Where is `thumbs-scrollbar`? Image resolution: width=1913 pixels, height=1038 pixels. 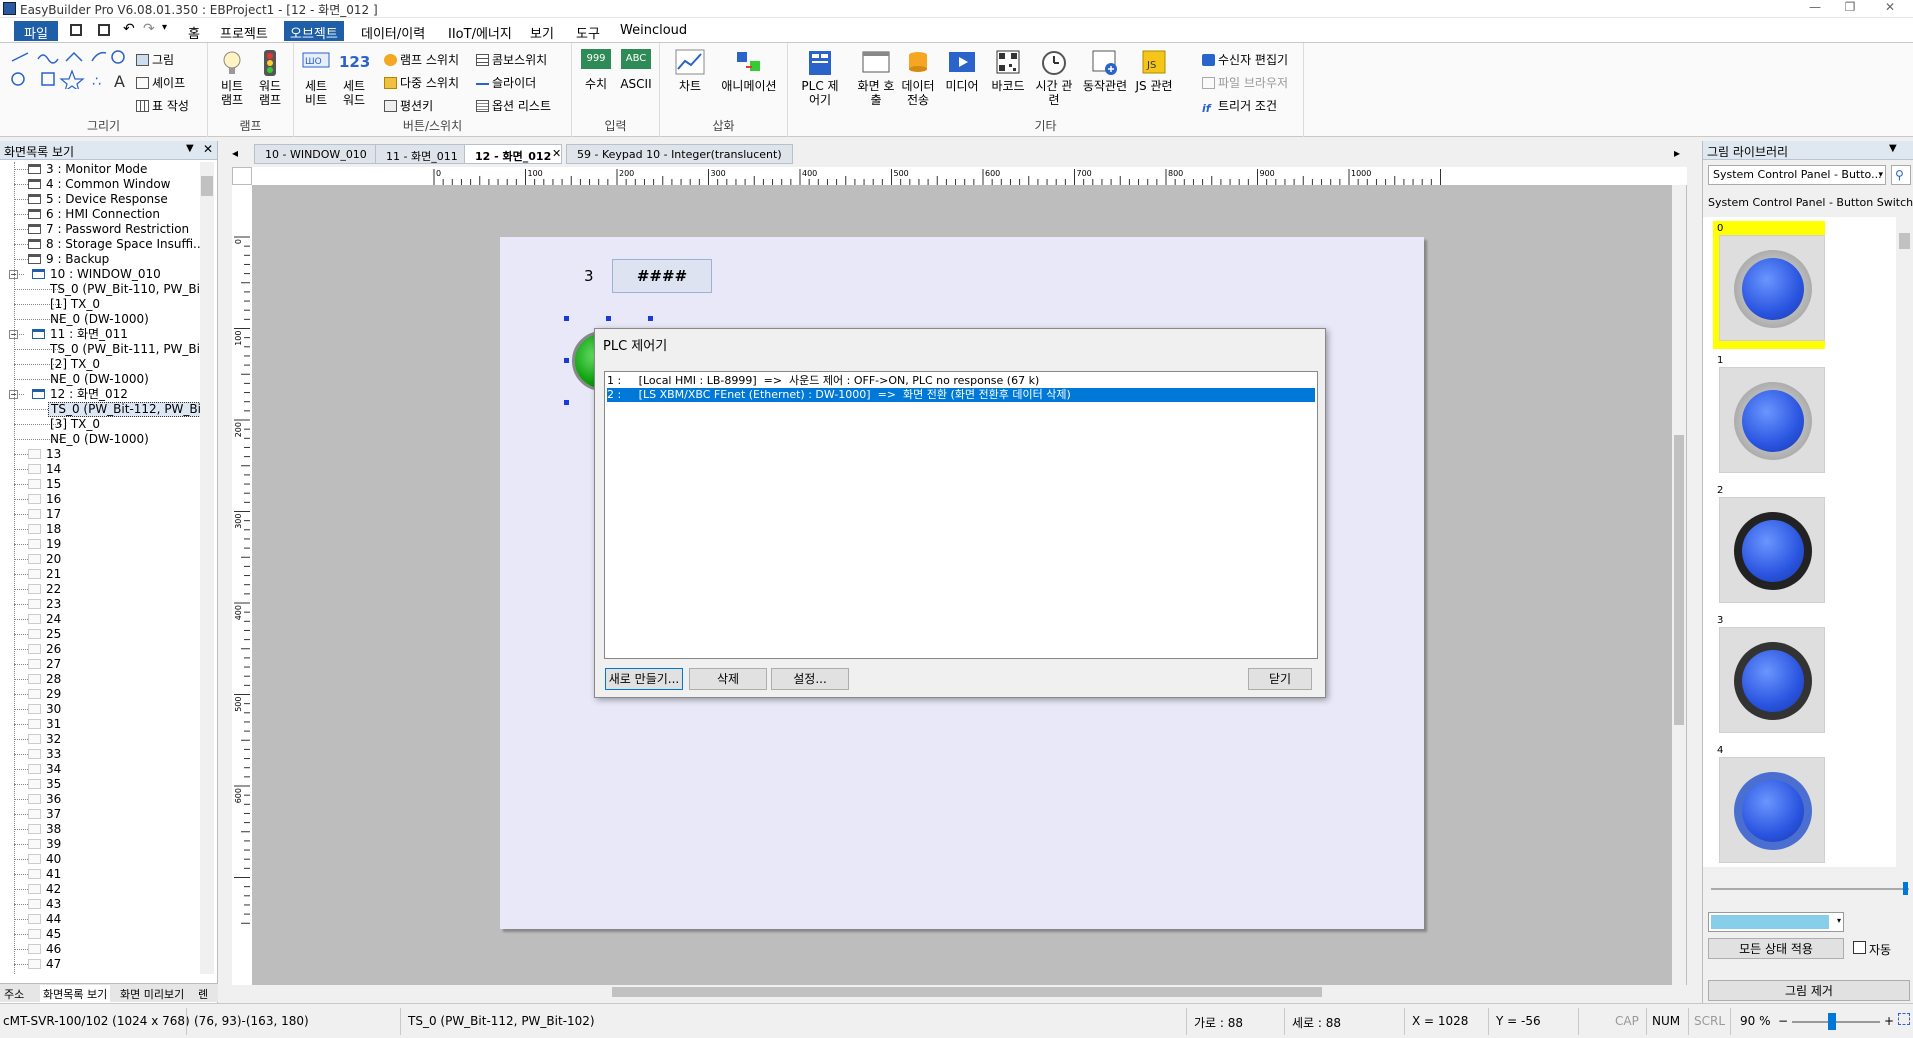 thumbs-scrollbar is located at coordinates (1904, 542).